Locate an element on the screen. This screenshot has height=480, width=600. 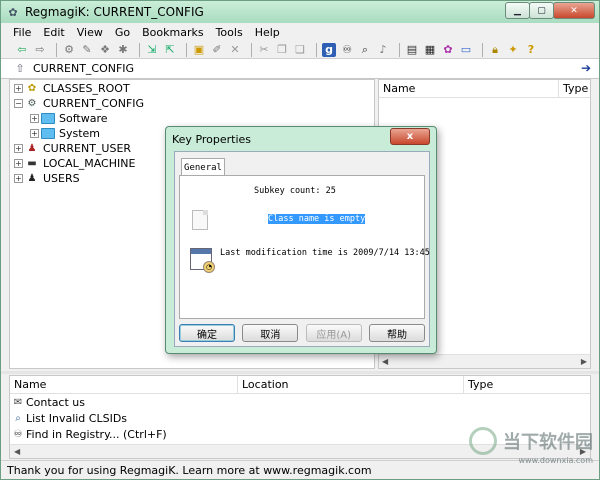
menu-help: Help is located at coordinates (267, 32).